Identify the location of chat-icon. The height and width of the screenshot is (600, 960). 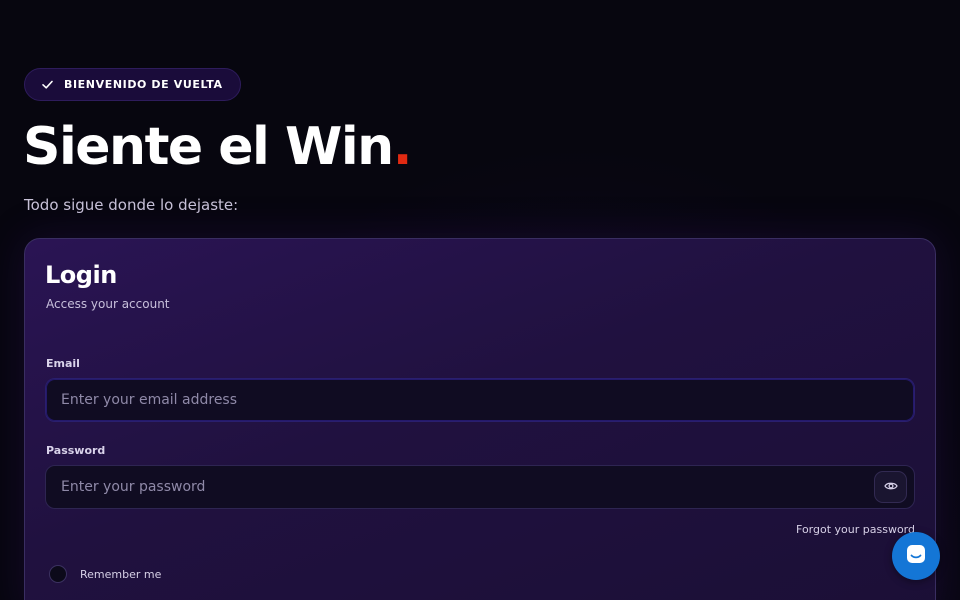
(916, 556).